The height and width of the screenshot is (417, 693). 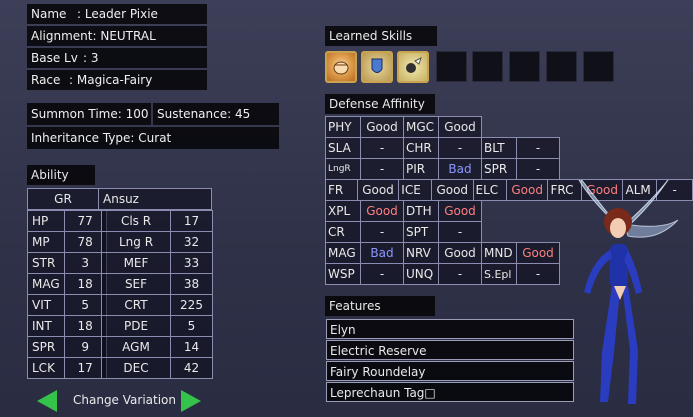 What do you see at coordinates (216, 114) in the screenshot?
I see `sustenance: Sustenance: 45` at bounding box center [216, 114].